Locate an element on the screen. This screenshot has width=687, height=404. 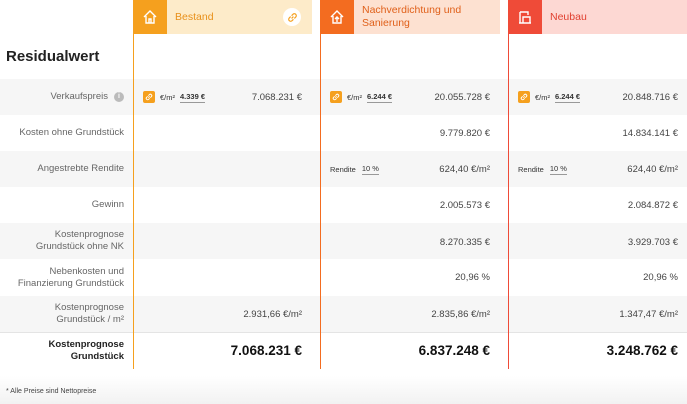
label-kp-m2: Kostenprognose Grundstück / m² is located at coordinates (65, 314).